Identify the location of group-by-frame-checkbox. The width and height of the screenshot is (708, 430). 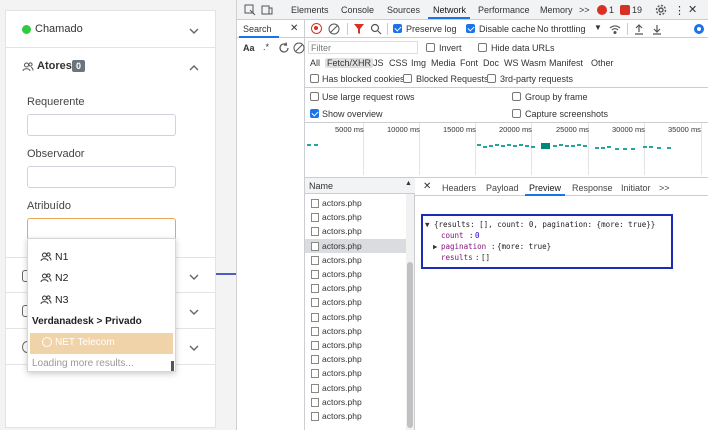
(516, 96).